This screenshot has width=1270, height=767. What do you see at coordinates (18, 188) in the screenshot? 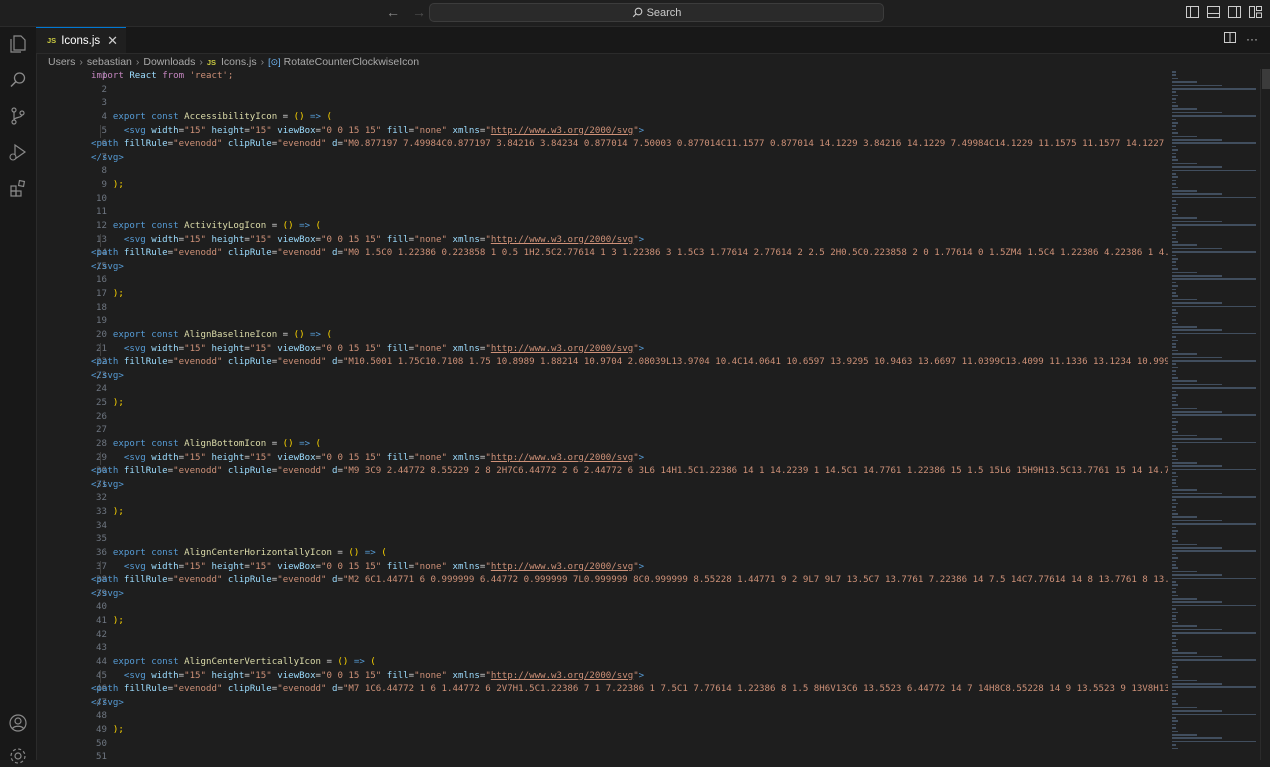
I see `extensions-icon` at bounding box center [18, 188].